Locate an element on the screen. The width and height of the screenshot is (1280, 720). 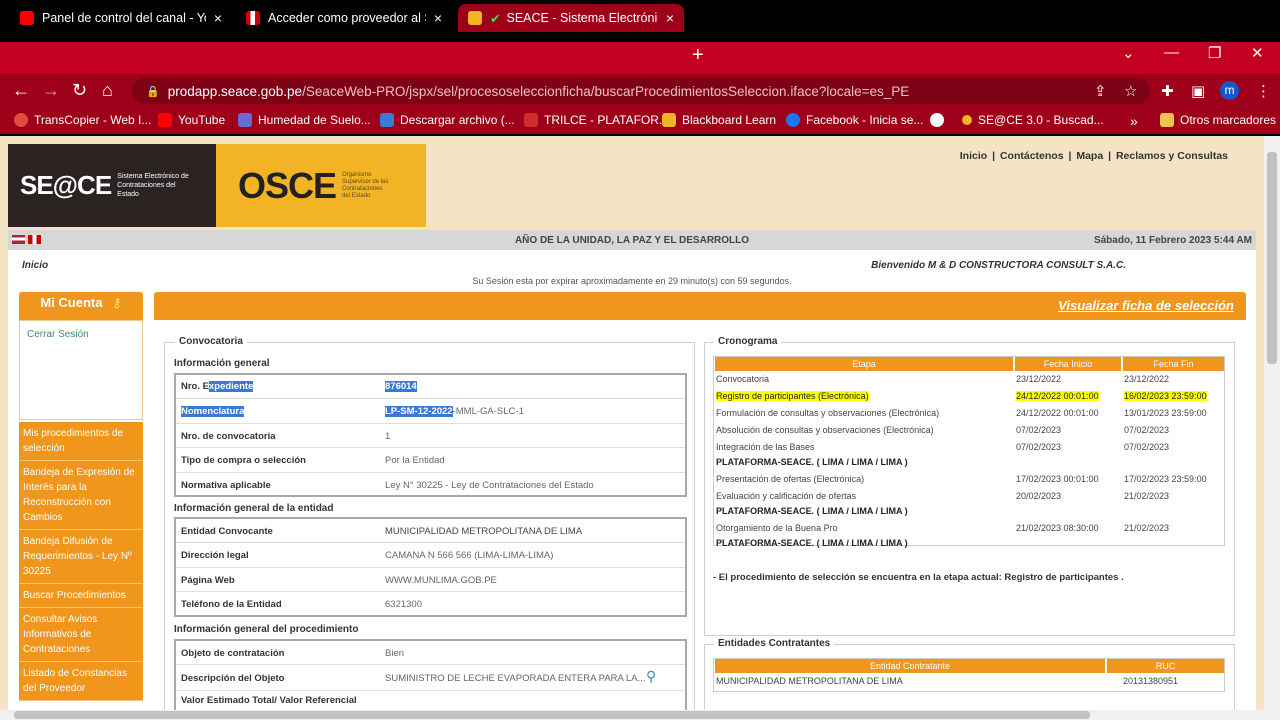
extensions-icon: ✚ is located at coordinates (1167, 91).